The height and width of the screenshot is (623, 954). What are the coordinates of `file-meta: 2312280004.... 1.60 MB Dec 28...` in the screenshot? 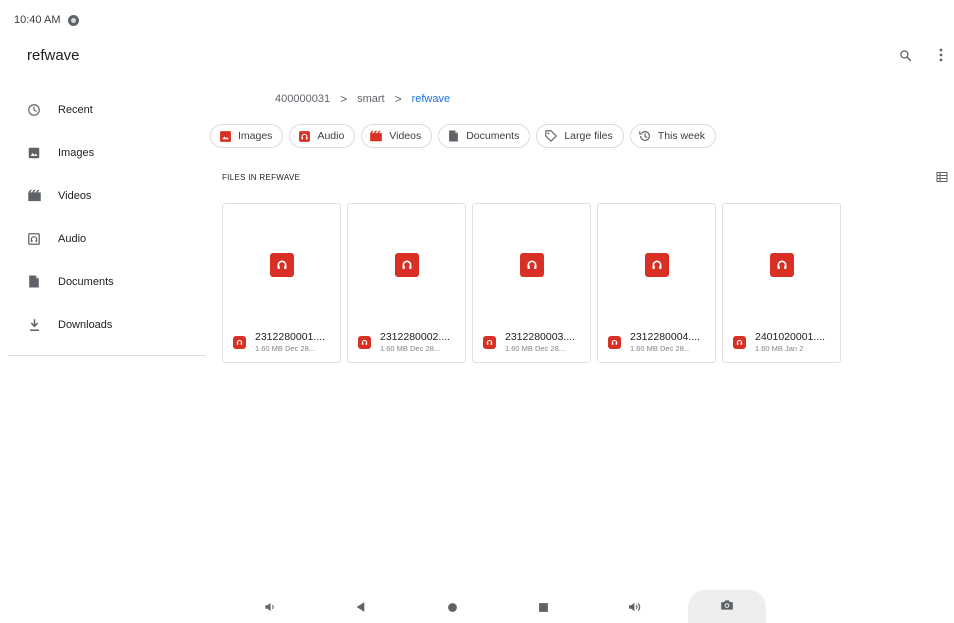 It's located at (665, 342).